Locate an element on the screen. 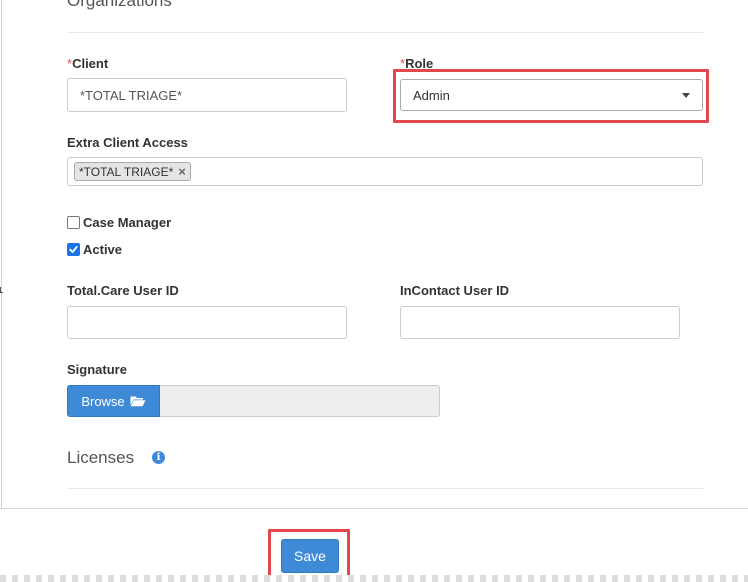 Image resolution: width=748 pixels, height=582 pixels. total-care-user-id-input is located at coordinates (207, 322).